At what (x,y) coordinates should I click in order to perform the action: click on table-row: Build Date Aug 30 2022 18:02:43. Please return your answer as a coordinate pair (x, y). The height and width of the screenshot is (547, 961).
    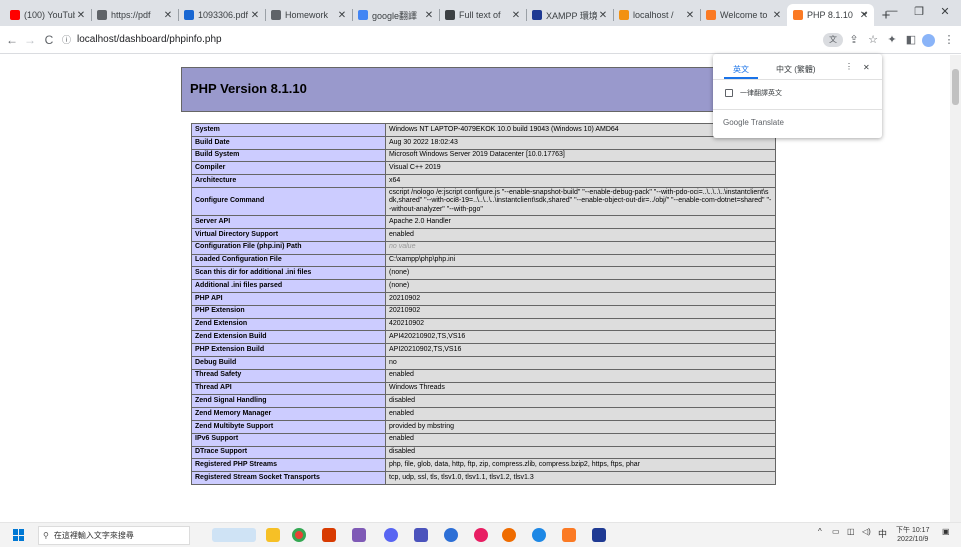
    Looking at the image, I should click on (483, 142).